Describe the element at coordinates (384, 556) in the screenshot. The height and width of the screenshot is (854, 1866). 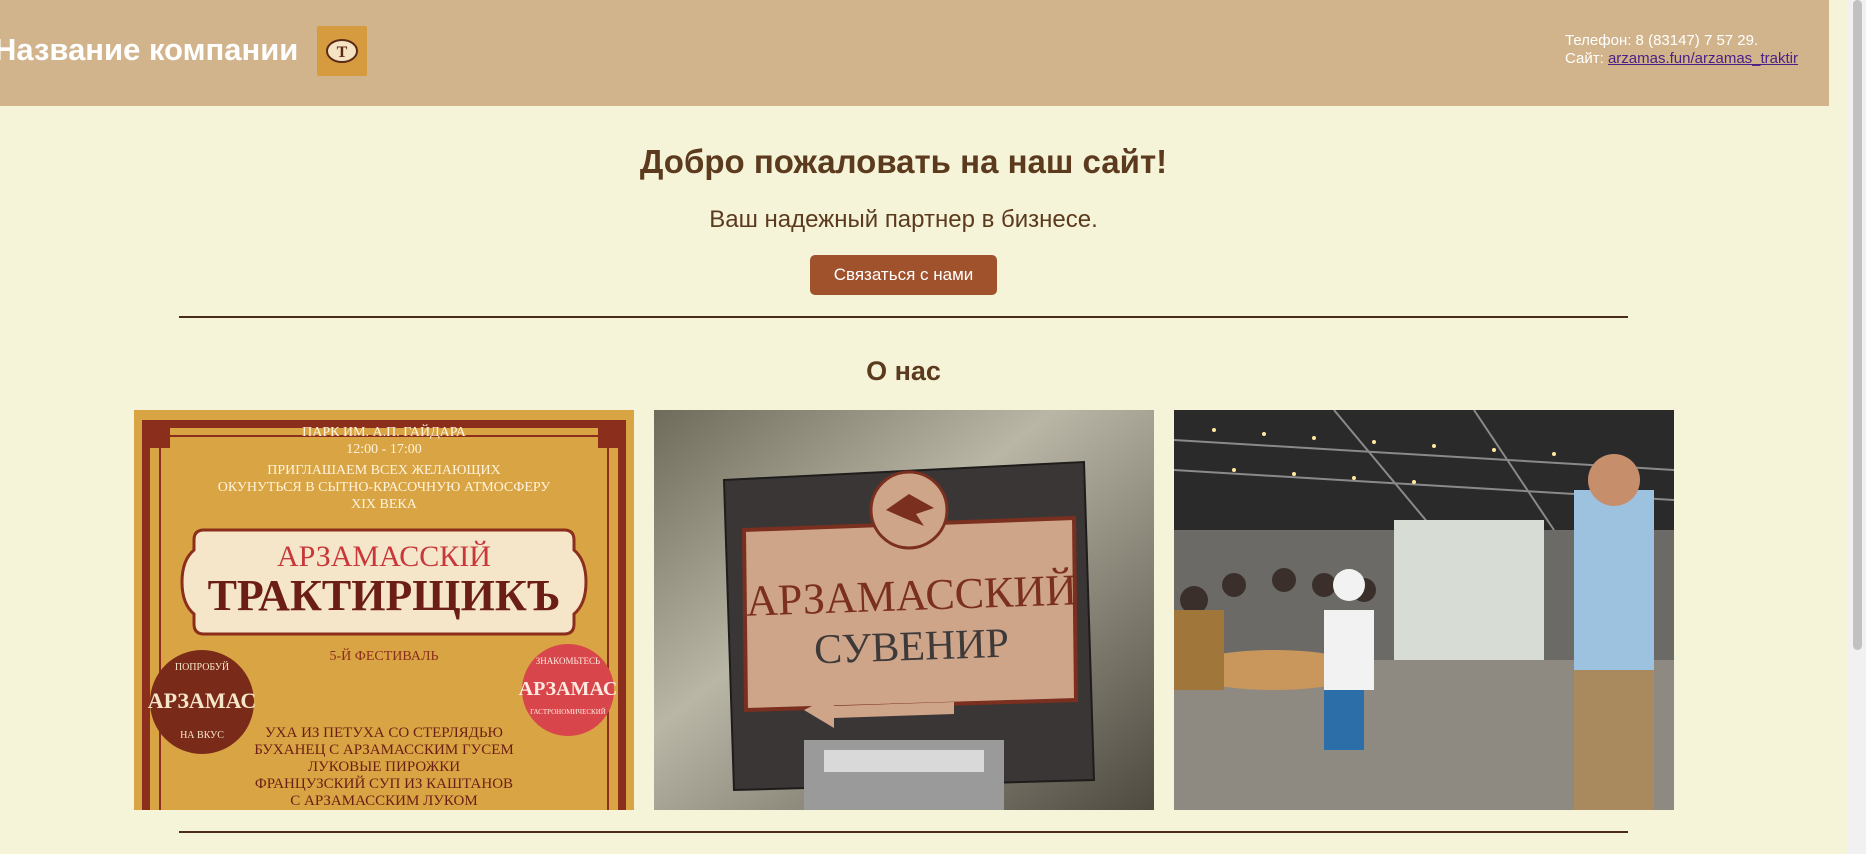
I see `poster-brand-1: АРЗАМАССКІЙ` at that location.